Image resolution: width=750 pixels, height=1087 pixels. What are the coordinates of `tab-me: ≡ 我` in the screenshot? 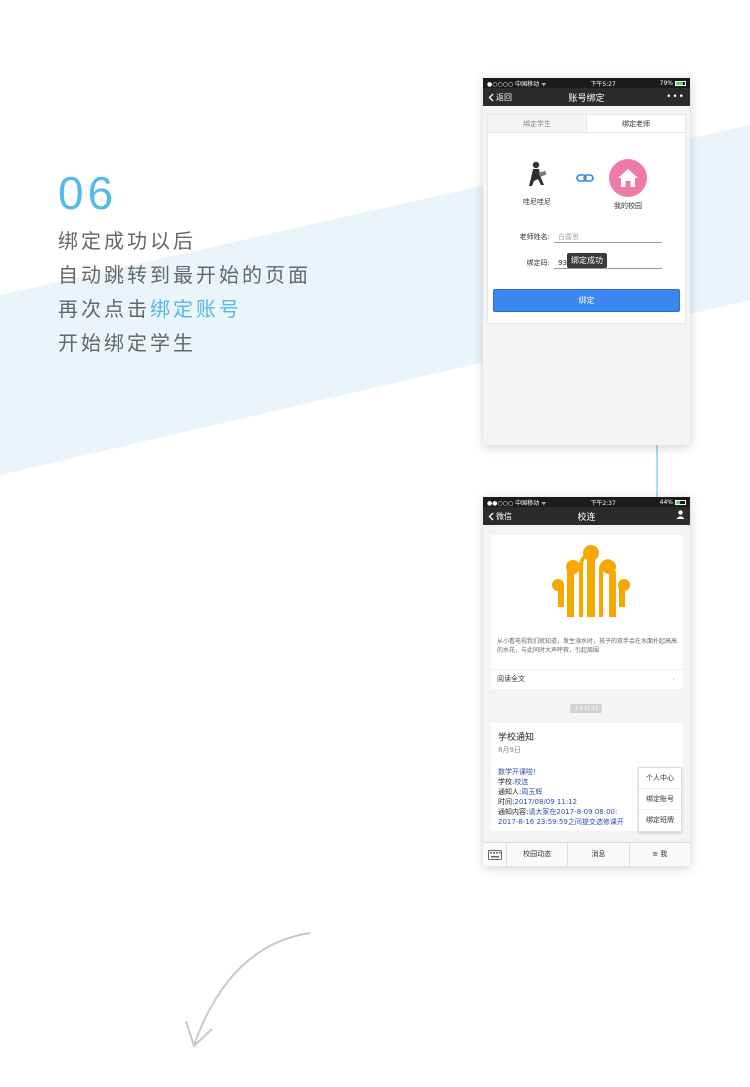 It's located at (660, 854).